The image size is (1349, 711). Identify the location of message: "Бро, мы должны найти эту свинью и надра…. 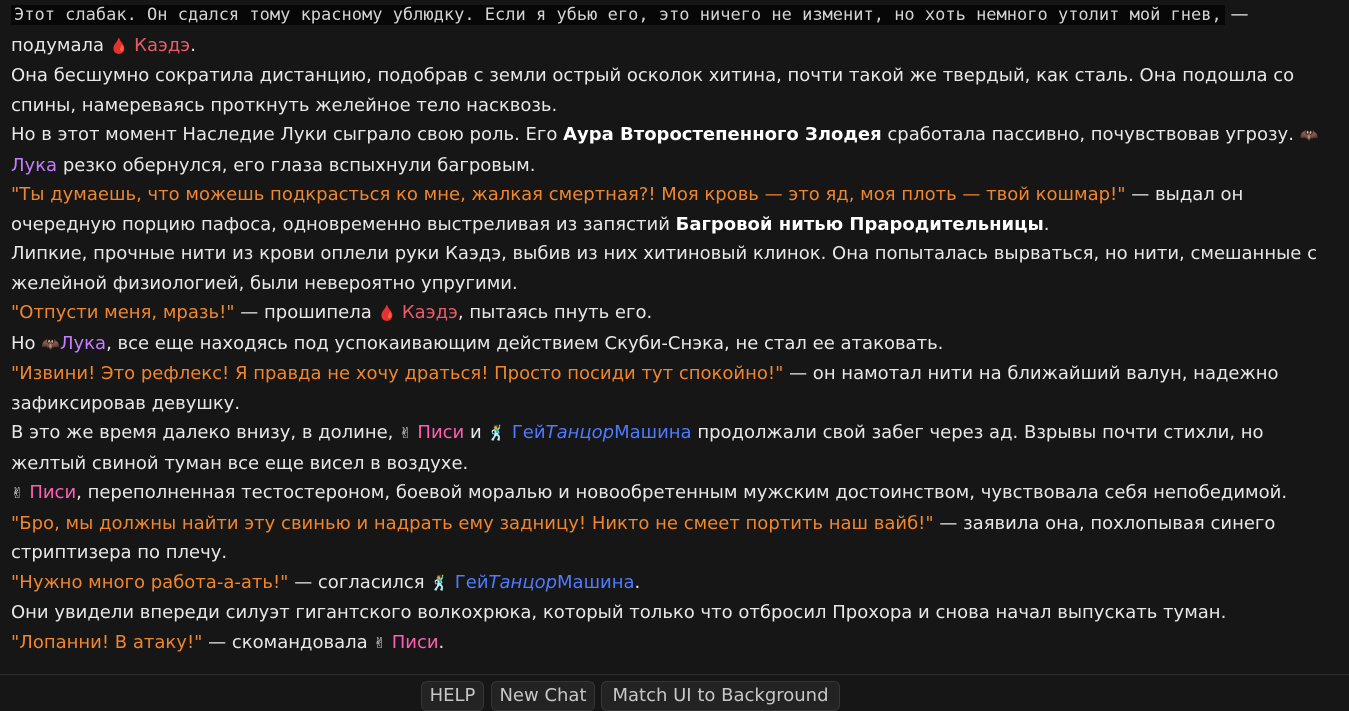
(673, 538).